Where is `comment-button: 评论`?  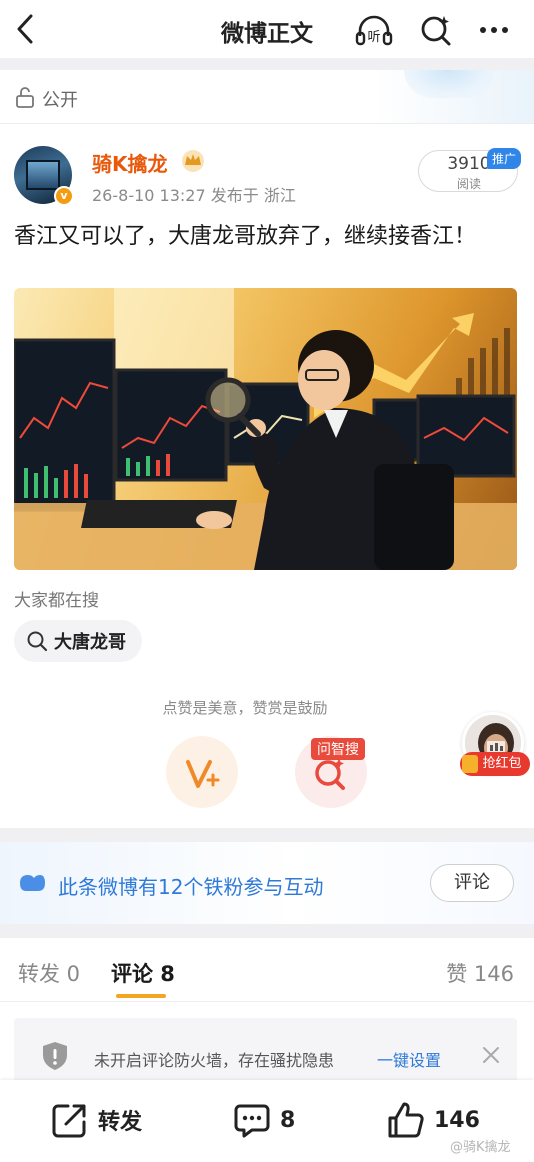 comment-button: 评论 is located at coordinates (472, 883).